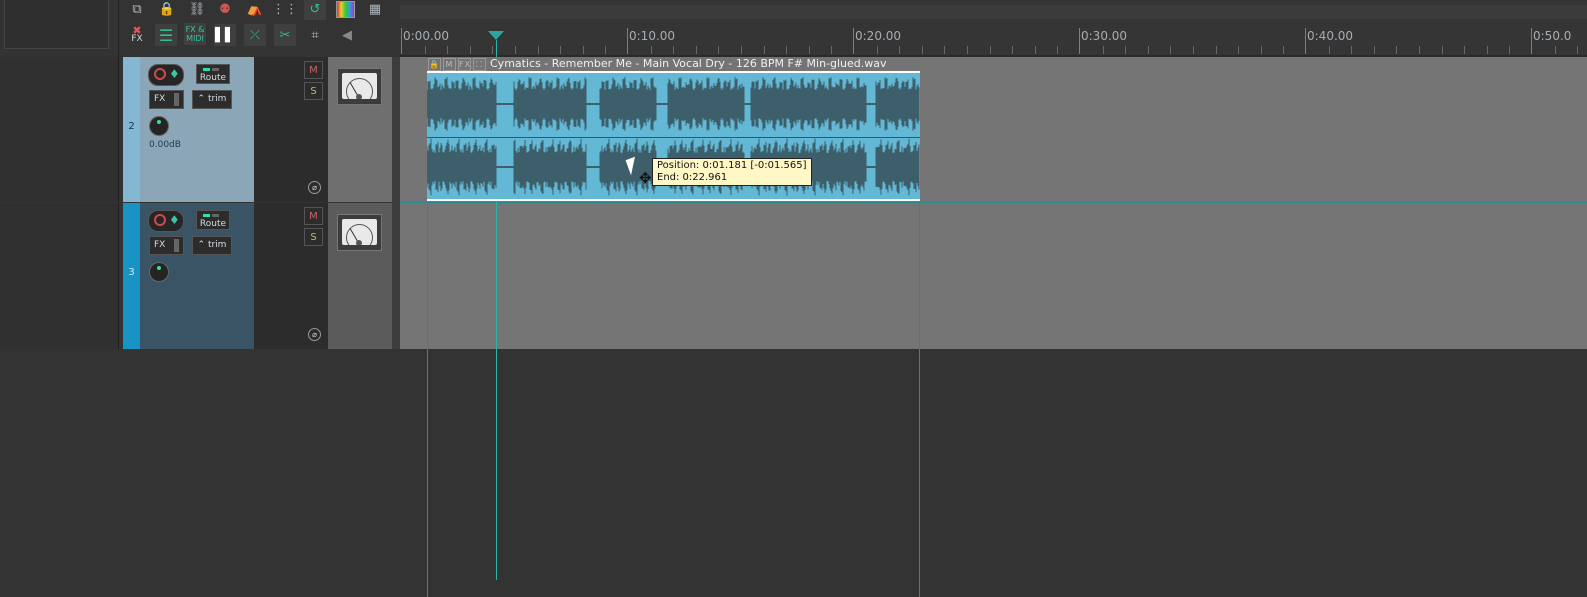 This screenshot has width=1587, height=597. Describe the element at coordinates (285, 35) in the screenshot. I see `ripple-edit-icon: ✂` at that location.